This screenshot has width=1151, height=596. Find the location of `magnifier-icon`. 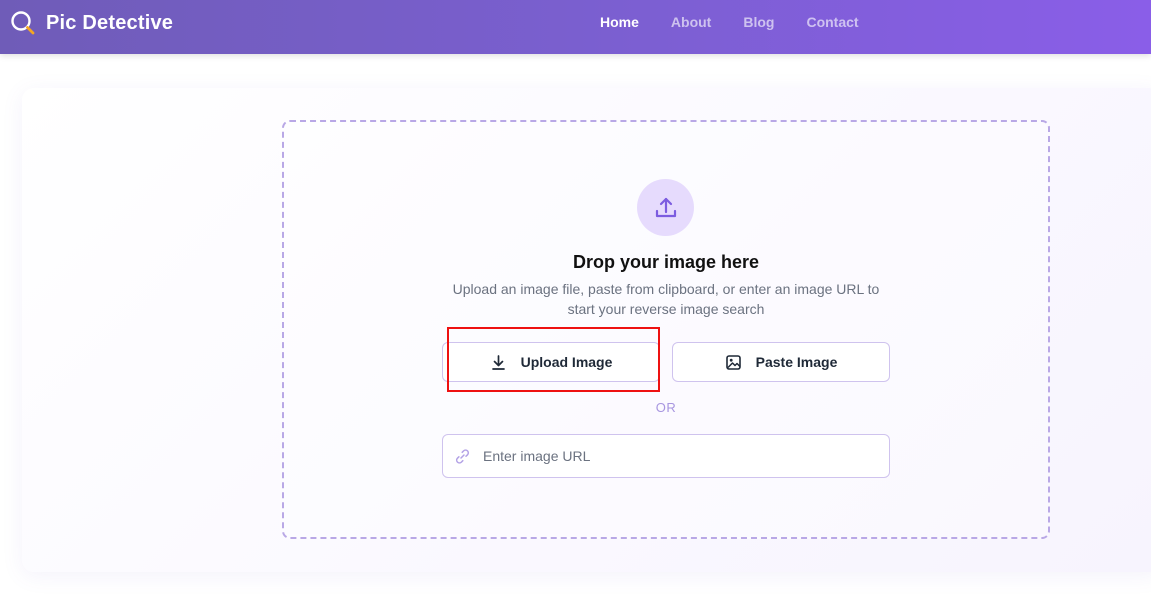

magnifier-icon is located at coordinates (23, 23).